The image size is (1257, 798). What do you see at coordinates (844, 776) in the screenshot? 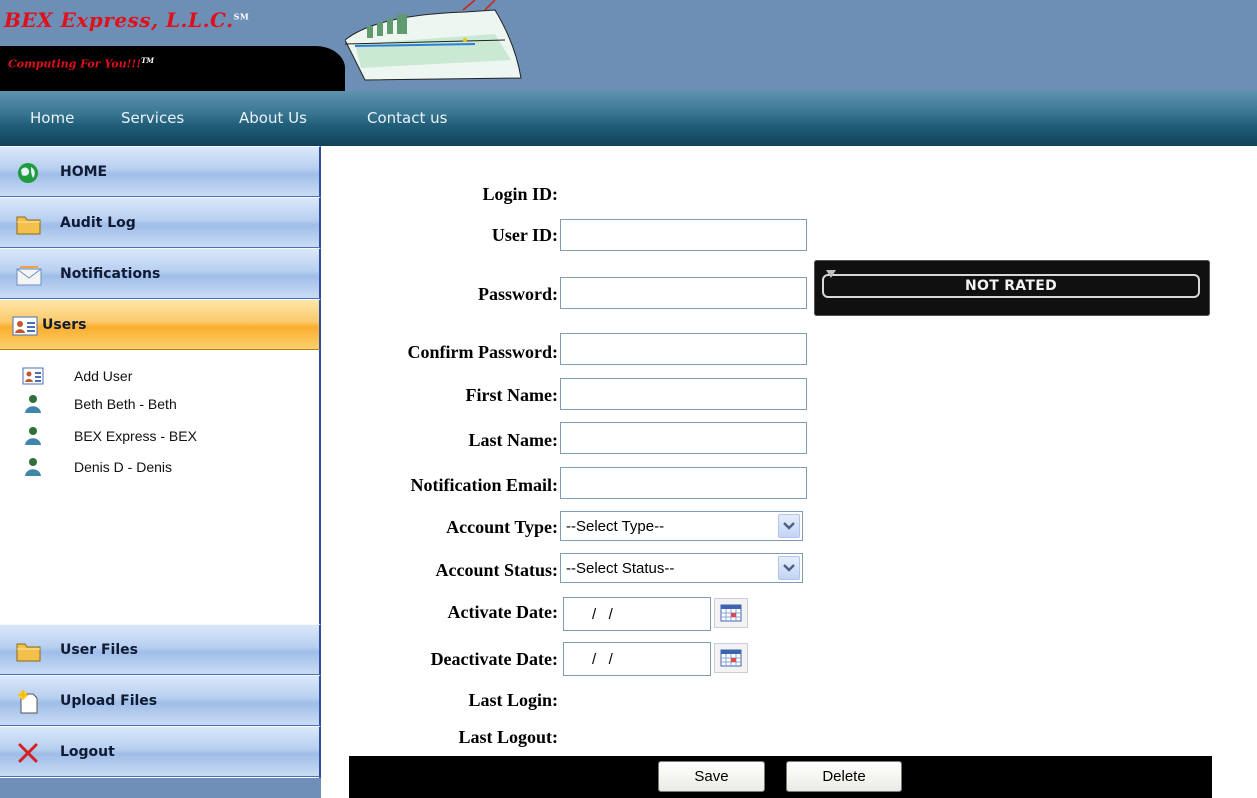
I see `delete-button: Delete` at bounding box center [844, 776].